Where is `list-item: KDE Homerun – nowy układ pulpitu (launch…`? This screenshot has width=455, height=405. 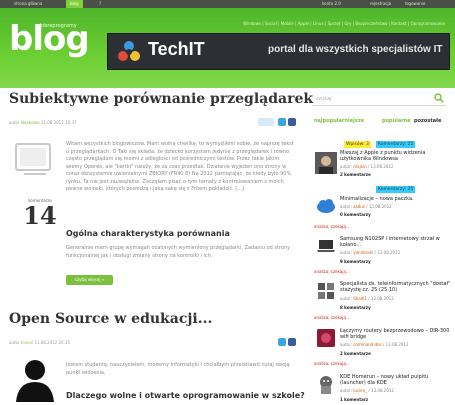
list-item: KDE Homerun – nowy układ pulpitu (launch… is located at coordinates (382, 387).